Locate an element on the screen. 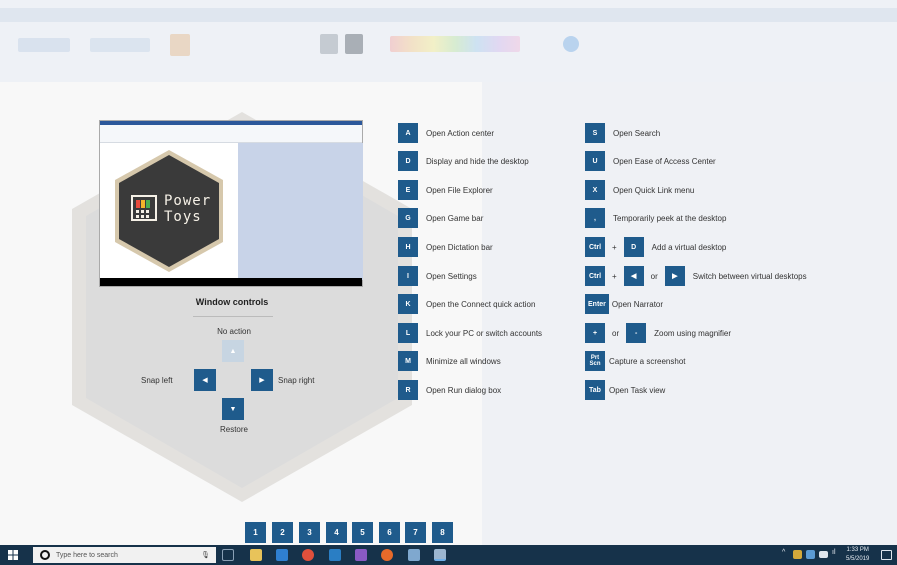 The width and height of the screenshot is (897, 565). preview-titlebar is located at coordinates (231, 123).